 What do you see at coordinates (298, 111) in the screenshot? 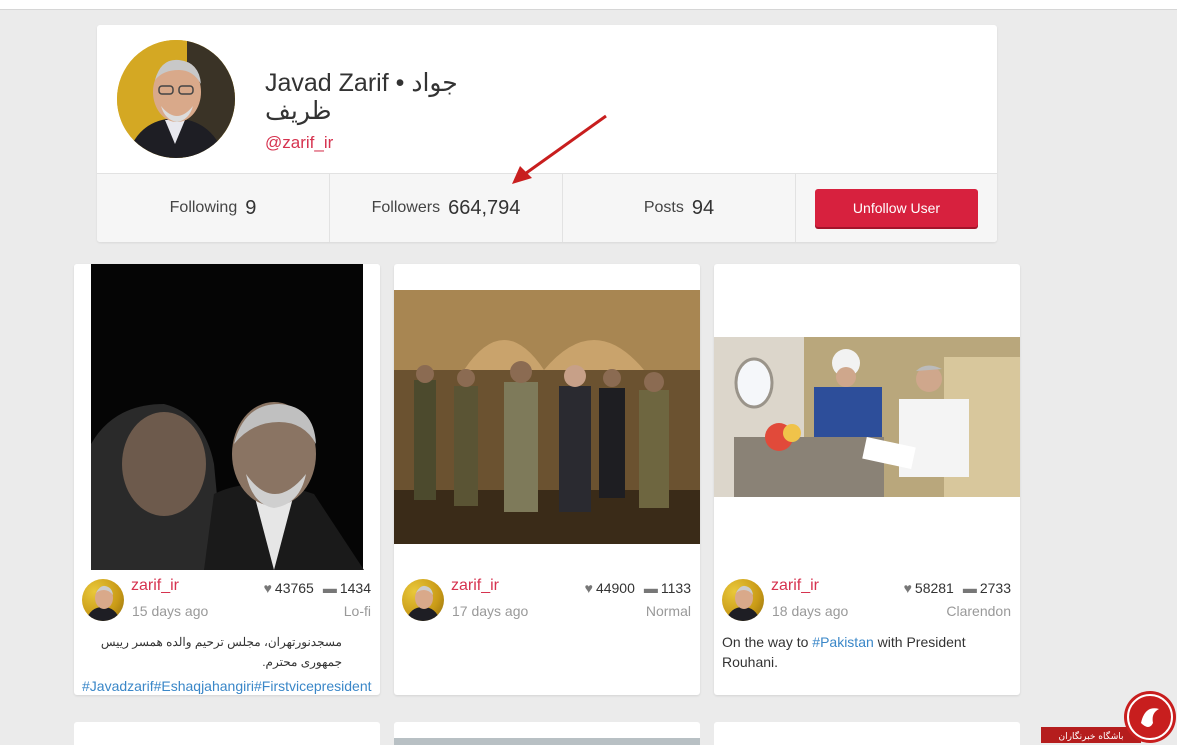
I see `profile-name-line2: ظریف` at bounding box center [298, 111].